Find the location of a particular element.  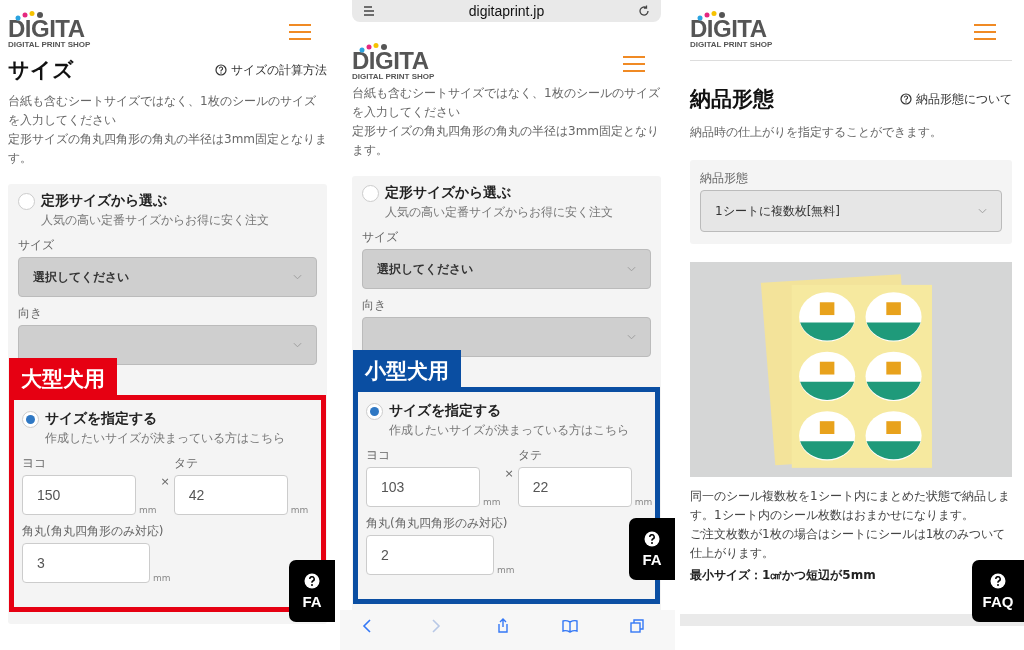

height-input: 22 is located at coordinates (574, 487).